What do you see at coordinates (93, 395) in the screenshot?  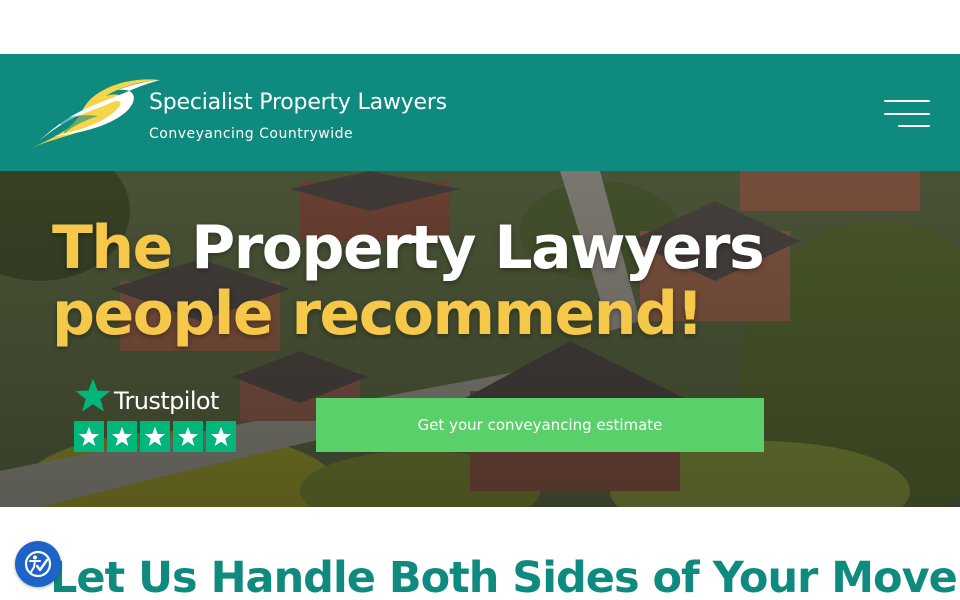 I see `trustpilot-star-icon` at bounding box center [93, 395].